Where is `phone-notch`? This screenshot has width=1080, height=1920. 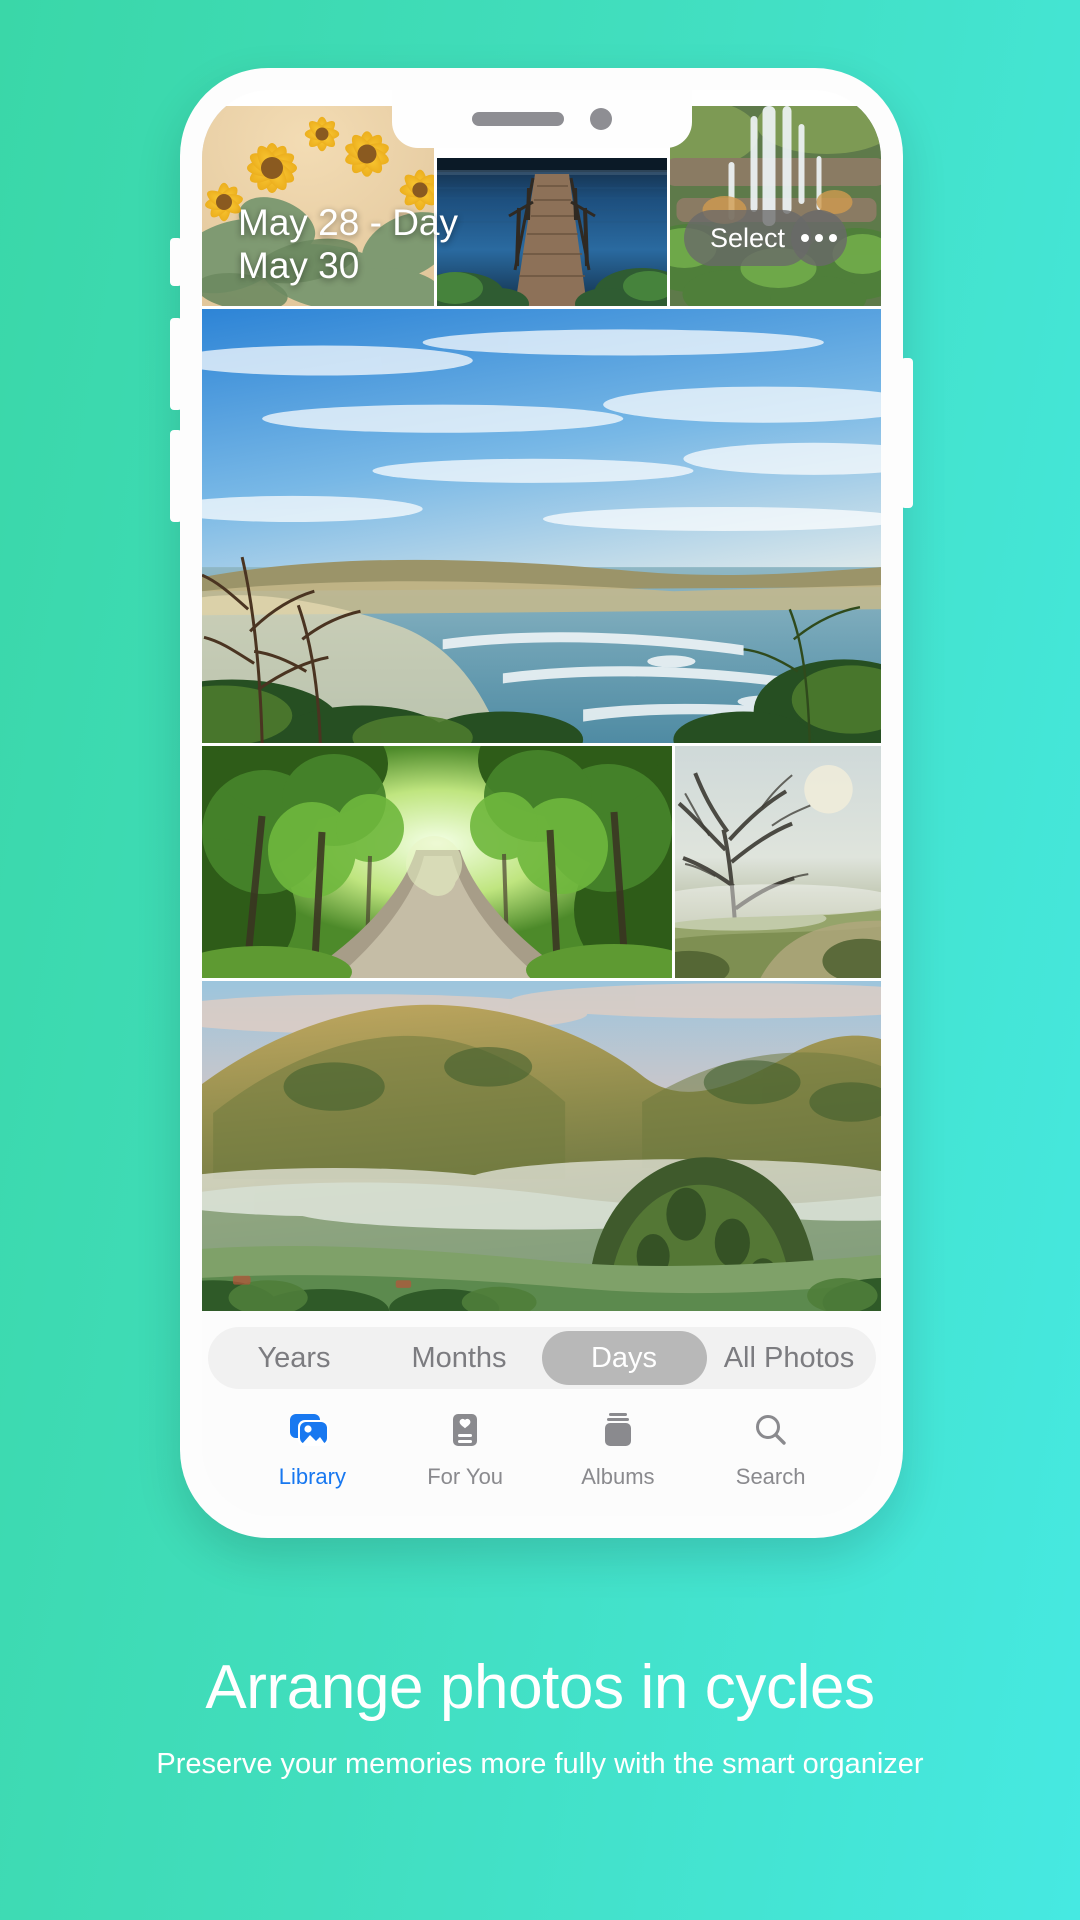 phone-notch is located at coordinates (541, 119).